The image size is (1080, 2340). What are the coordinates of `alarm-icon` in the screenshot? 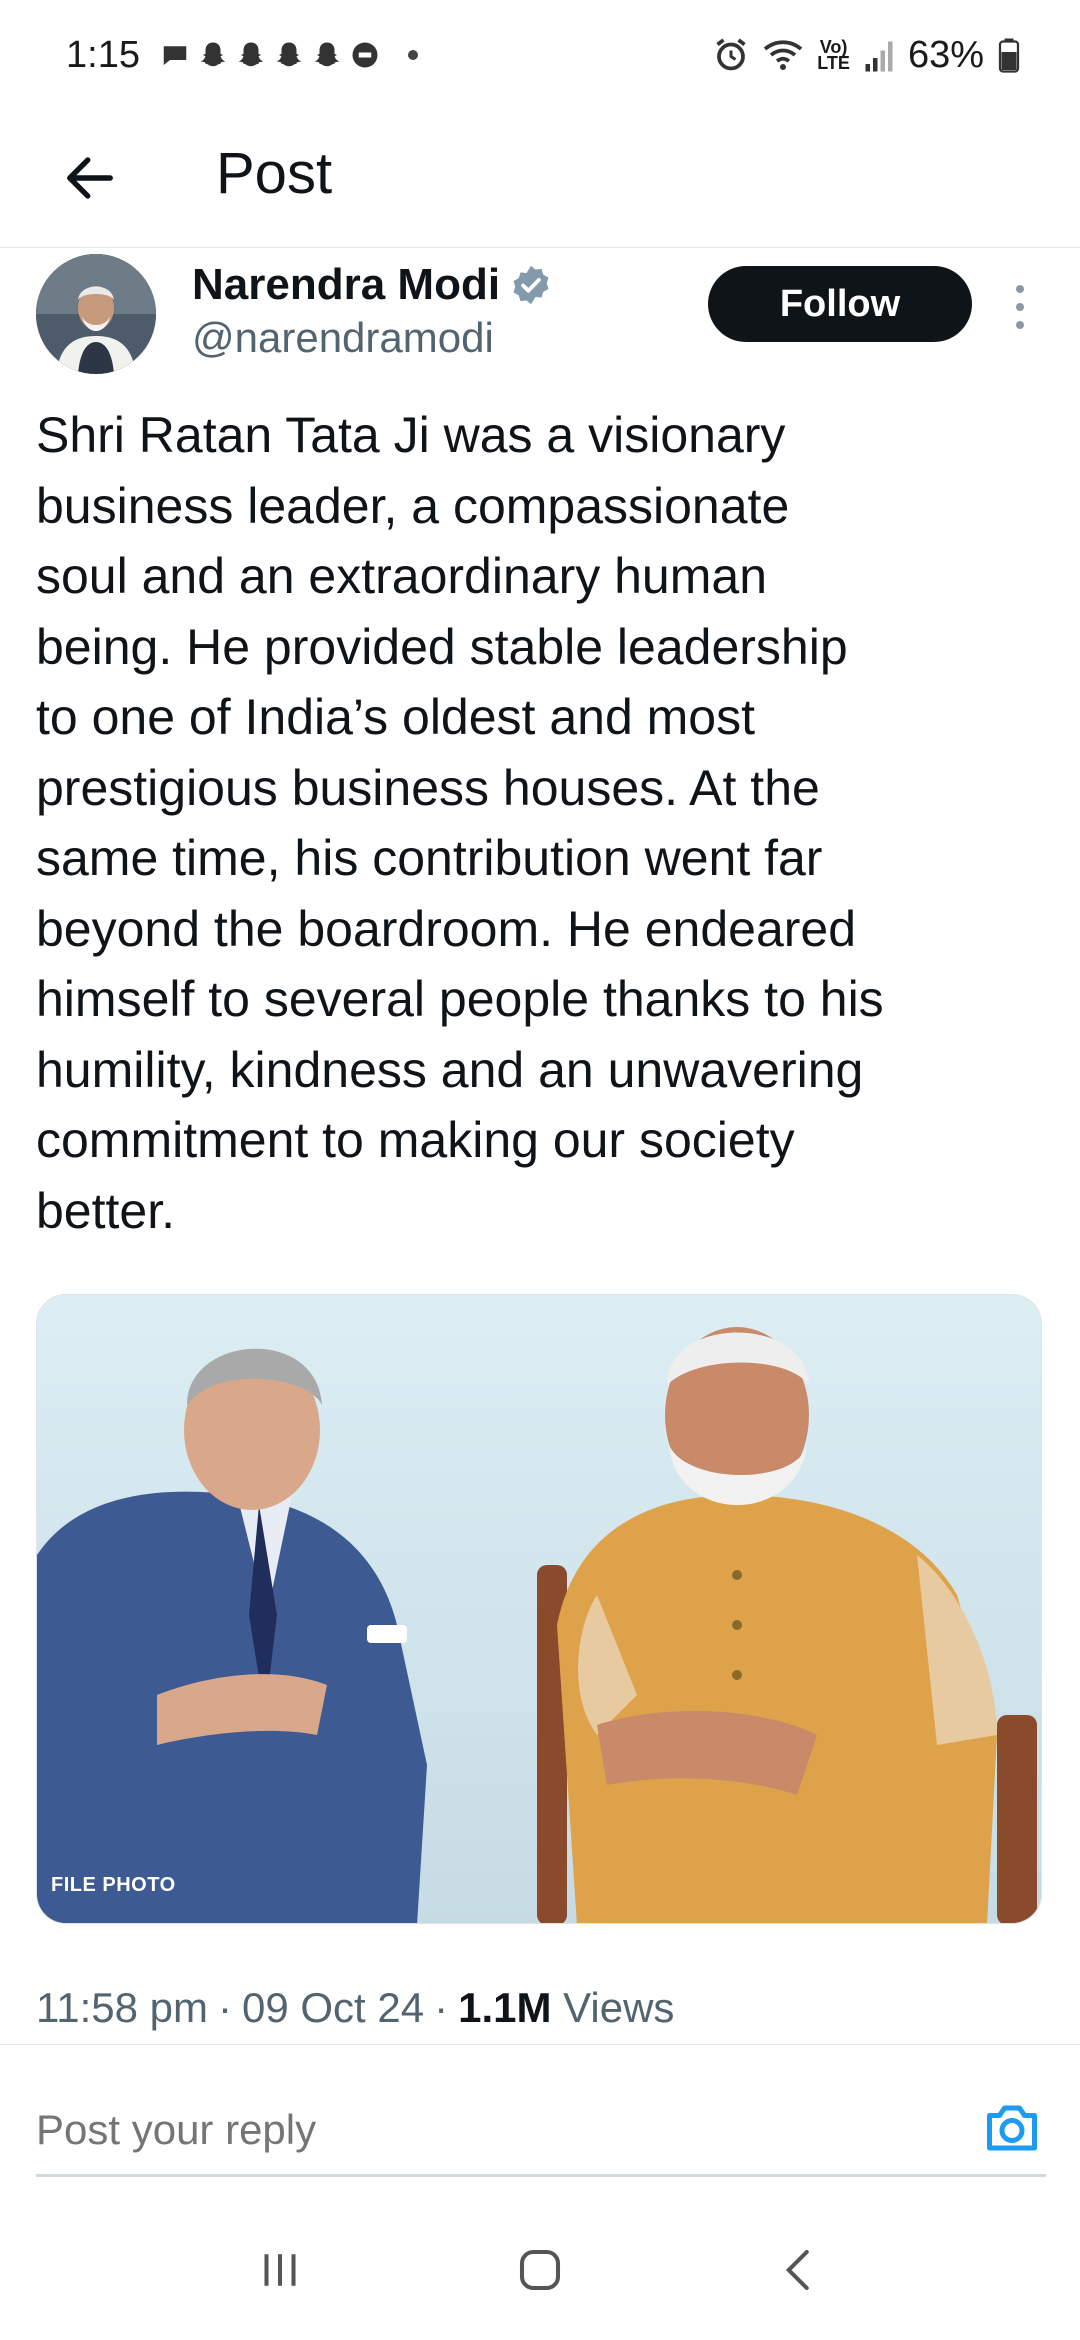 It's located at (731, 54).